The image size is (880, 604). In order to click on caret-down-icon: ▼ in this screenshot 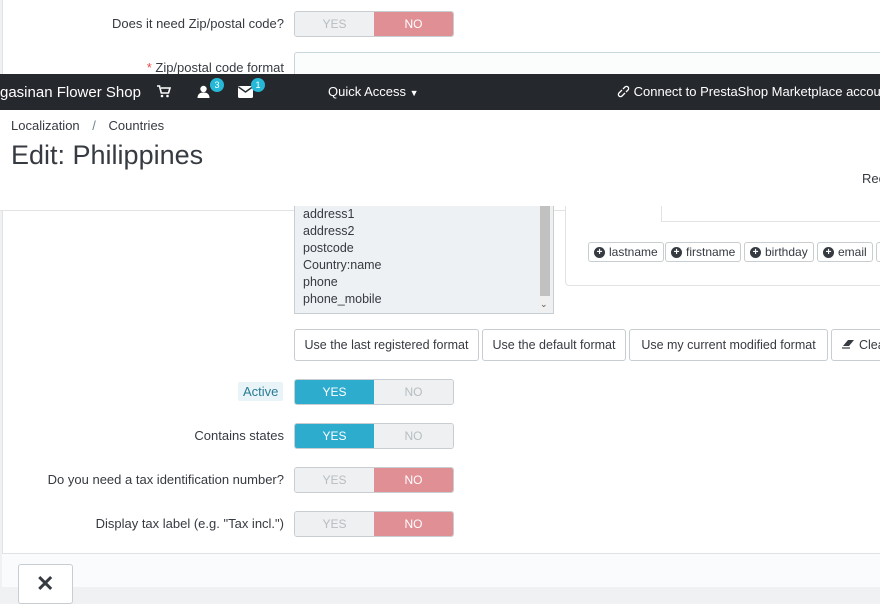, I will do `click(414, 93)`.